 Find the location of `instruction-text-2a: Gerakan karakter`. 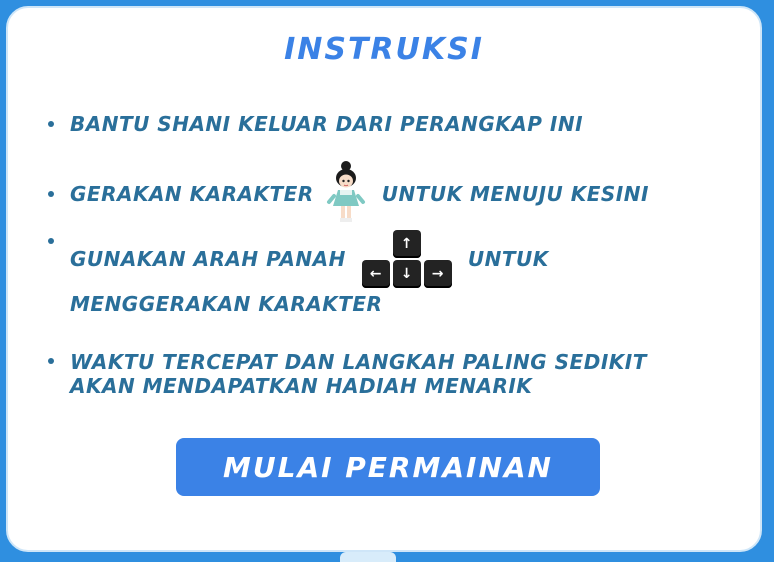

instruction-text-2a: Gerakan karakter is located at coordinates (192, 194).